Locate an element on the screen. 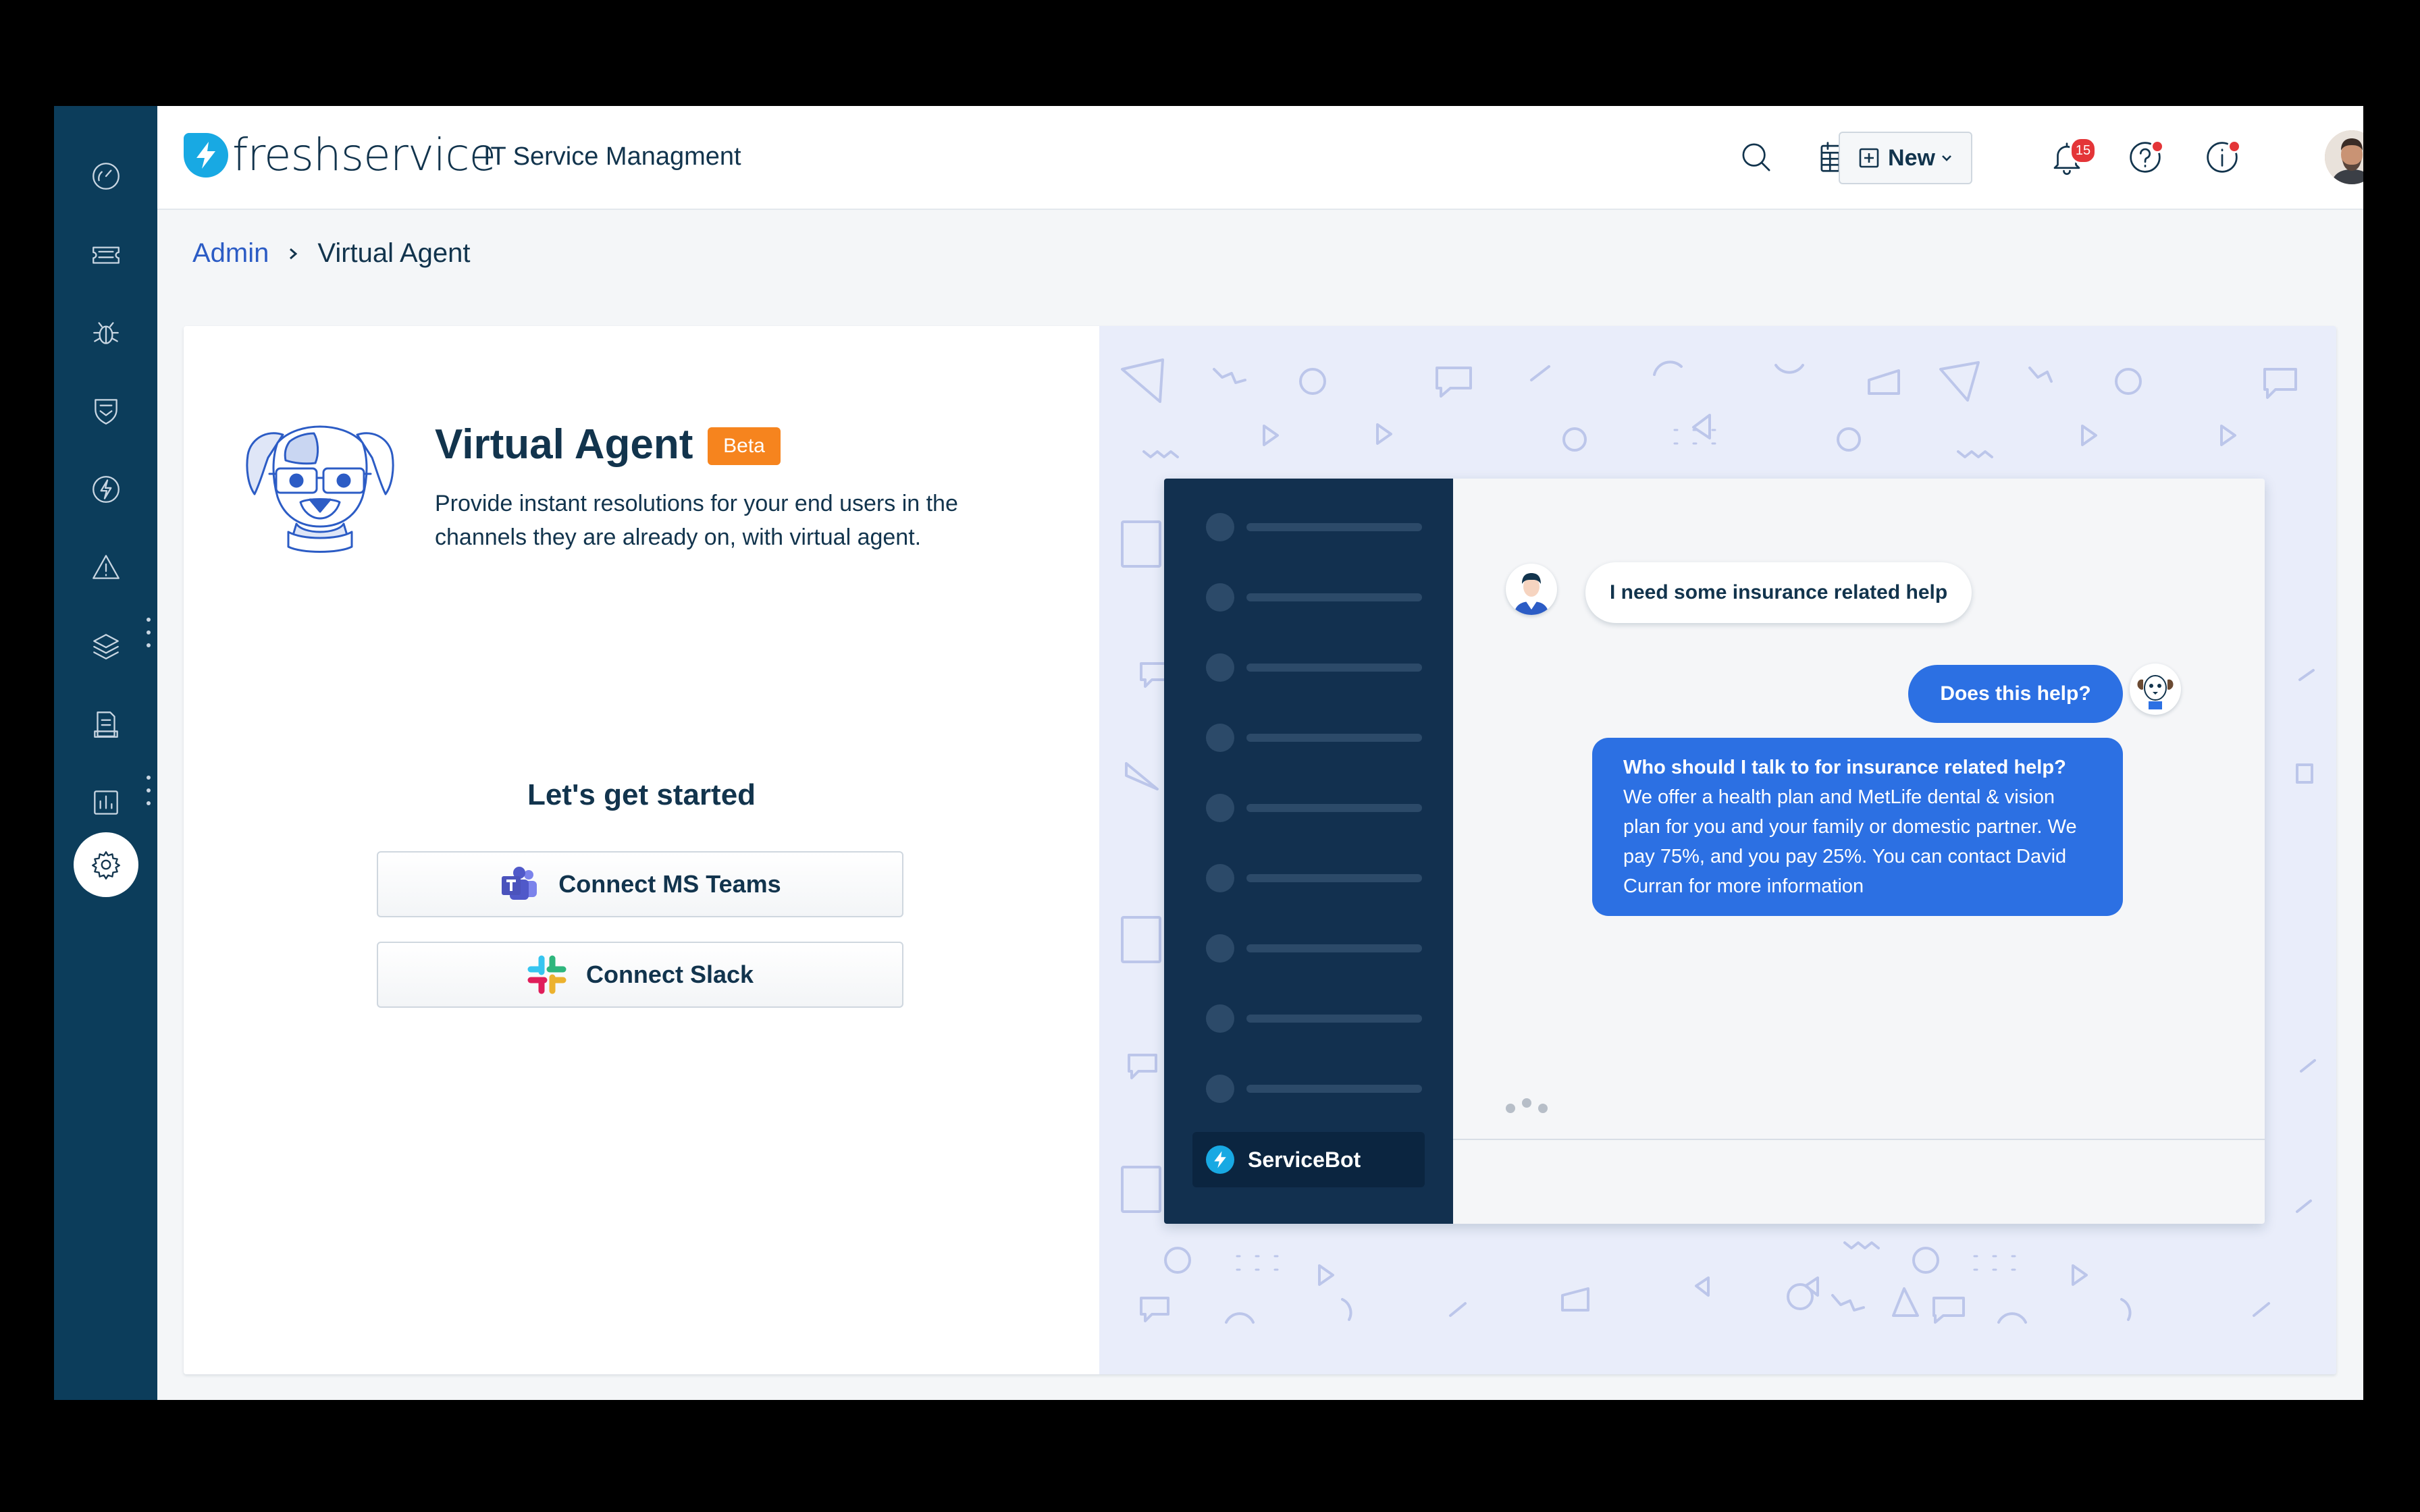 Image resolution: width=2420 pixels, height=1512 pixels. get-started-heading: Let's get started is located at coordinates (641, 794).